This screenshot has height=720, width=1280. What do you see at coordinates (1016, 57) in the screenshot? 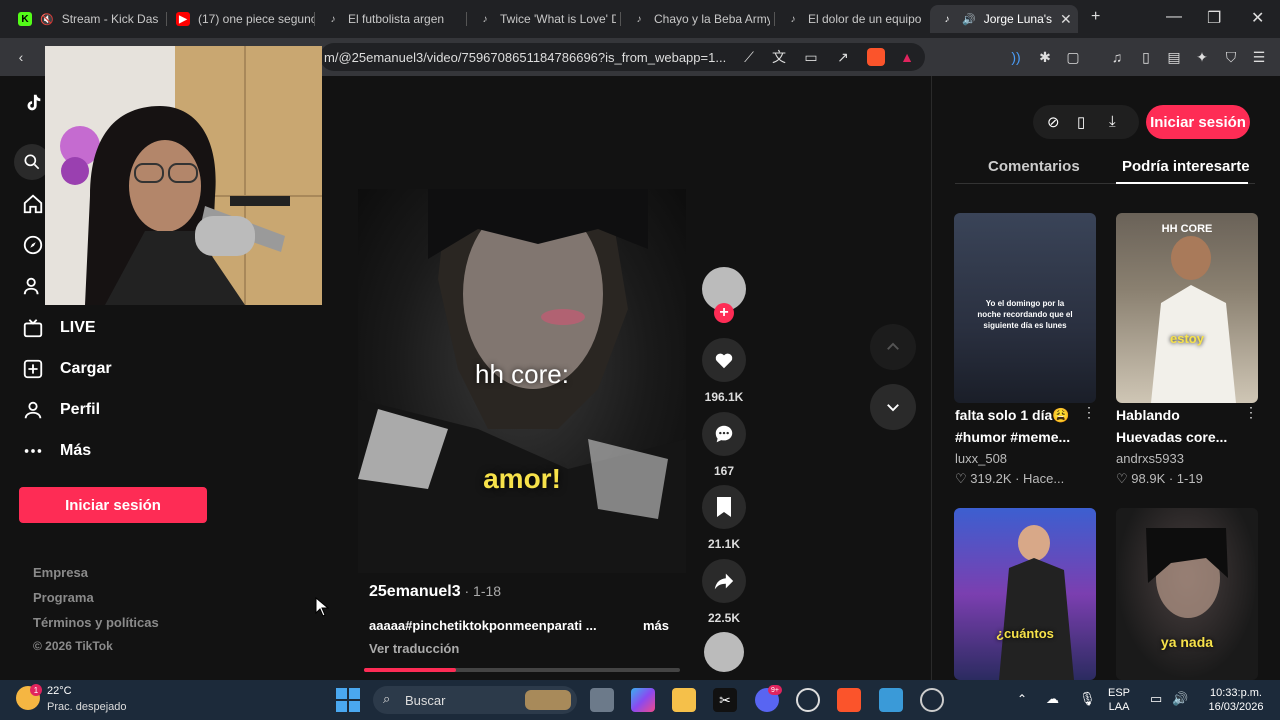
I see `audio-playing-icon: ))` at bounding box center [1016, 57].